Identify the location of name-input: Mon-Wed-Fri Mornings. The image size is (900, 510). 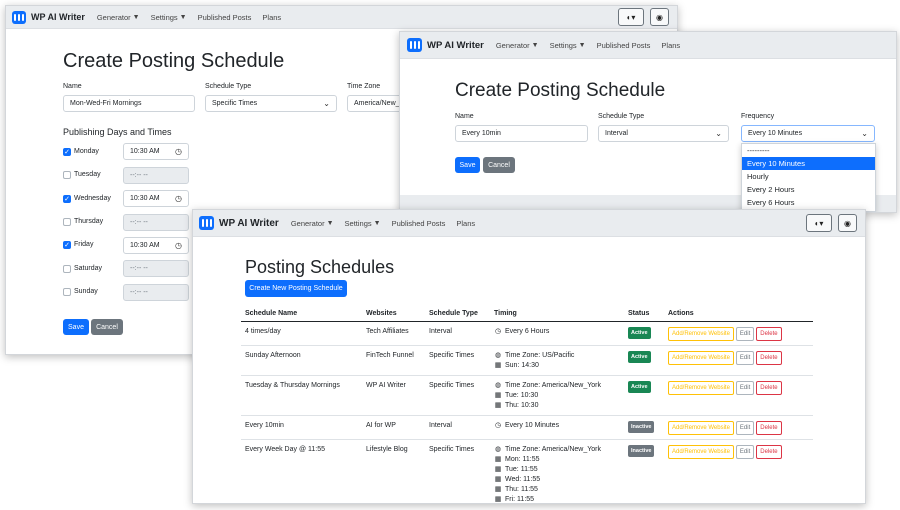
(129, 103).